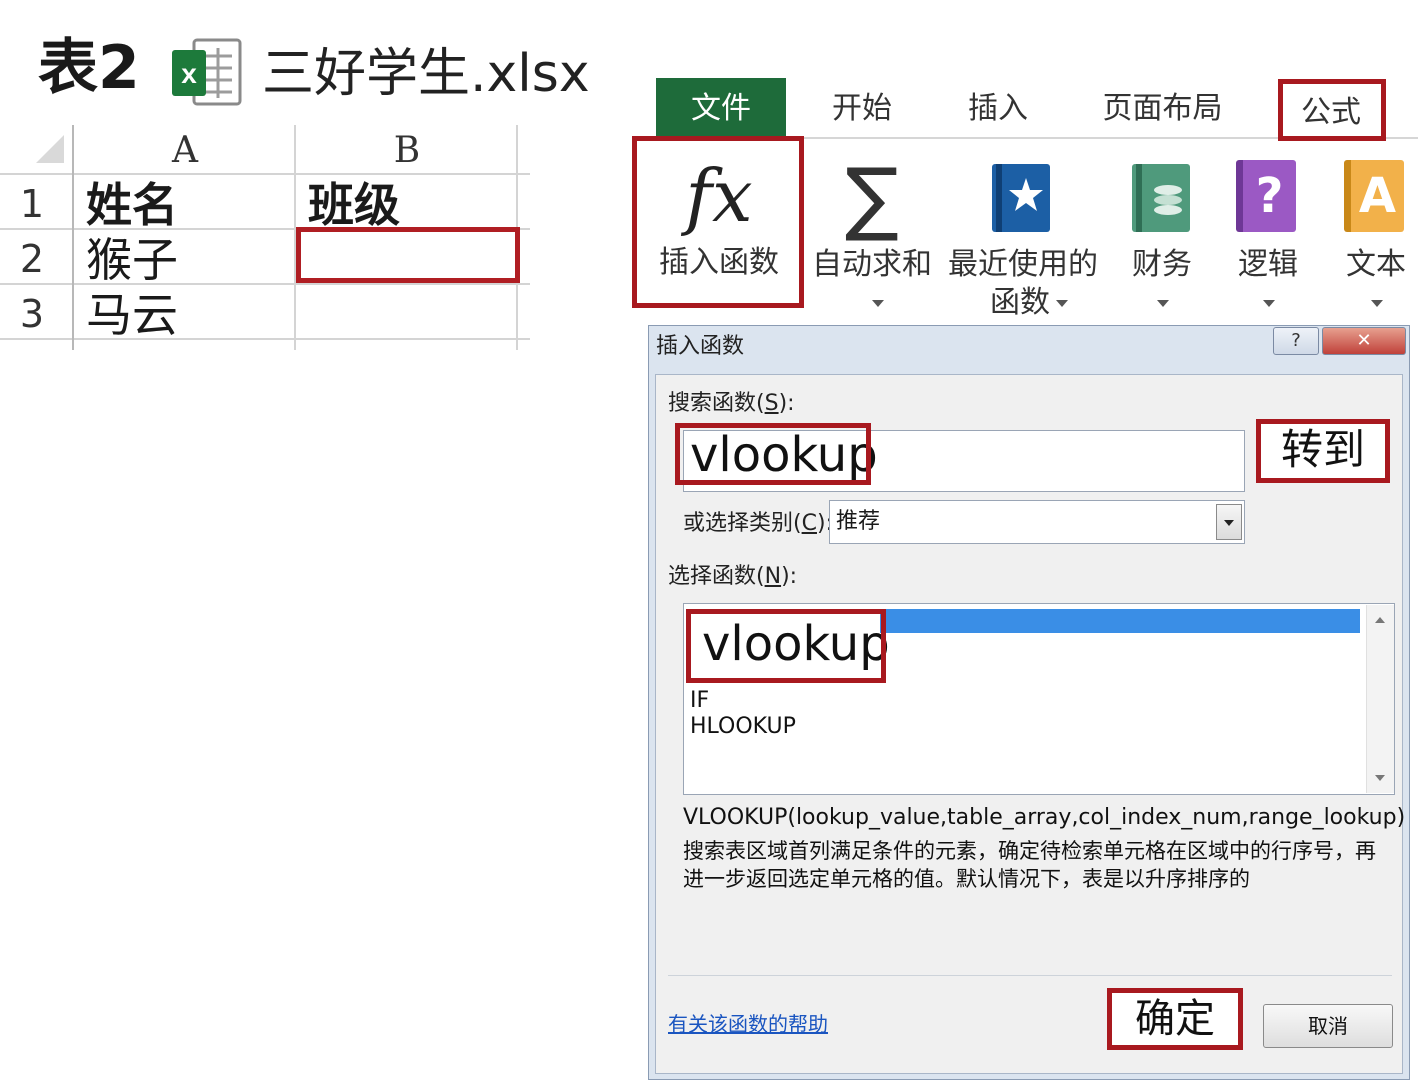 The height and width of the screenshot is (1080, 1418). Describe the element at coordinates (1023, 235) in the screenshot. I see `recent-functions-button: 最近使用的 函数` at that location.